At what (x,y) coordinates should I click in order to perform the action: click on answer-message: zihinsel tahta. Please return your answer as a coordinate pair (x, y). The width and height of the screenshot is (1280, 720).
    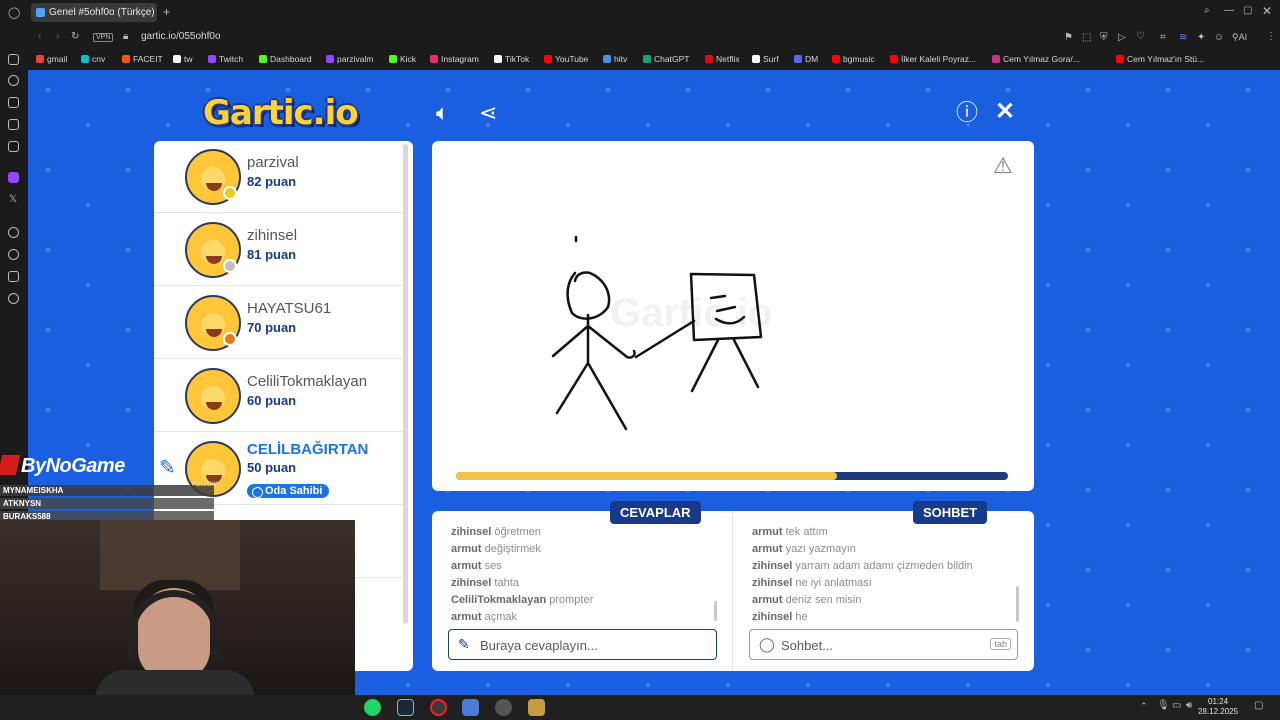
    Looking at the image, I should click on (485, 583).